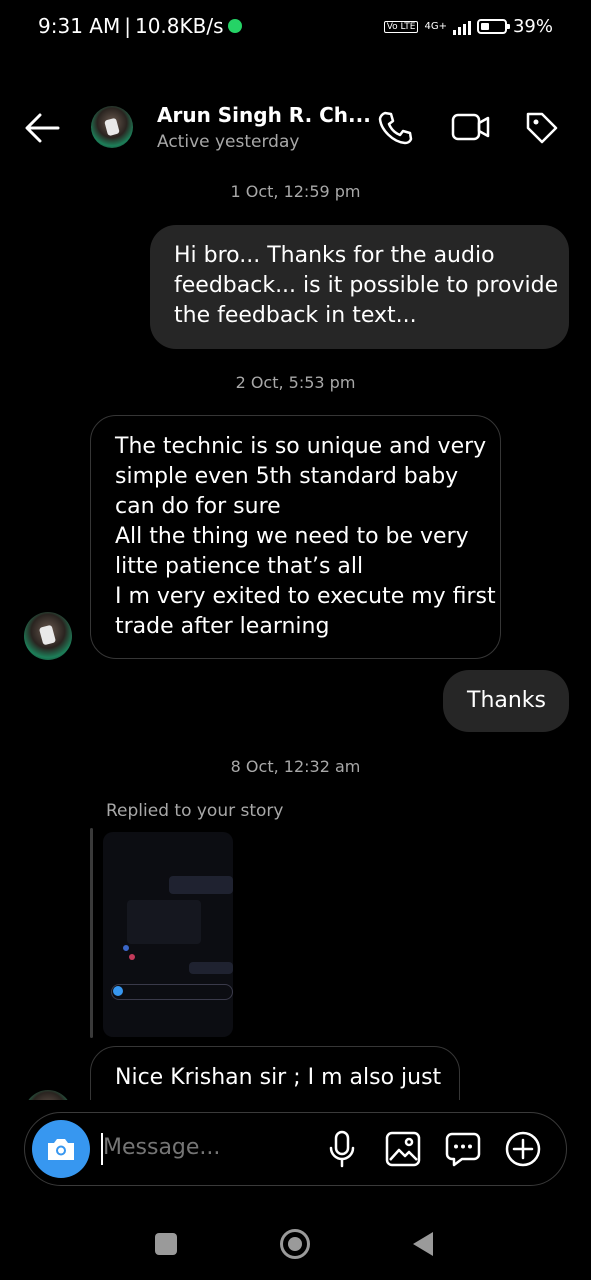 This screenshot has height=1280, width=591. I want to click on contact-status: Active yesterday, so click(228, 142).